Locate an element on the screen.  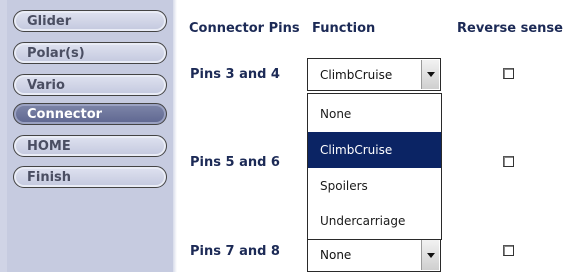
sidebar-divider is located at coordinates (3, 136).